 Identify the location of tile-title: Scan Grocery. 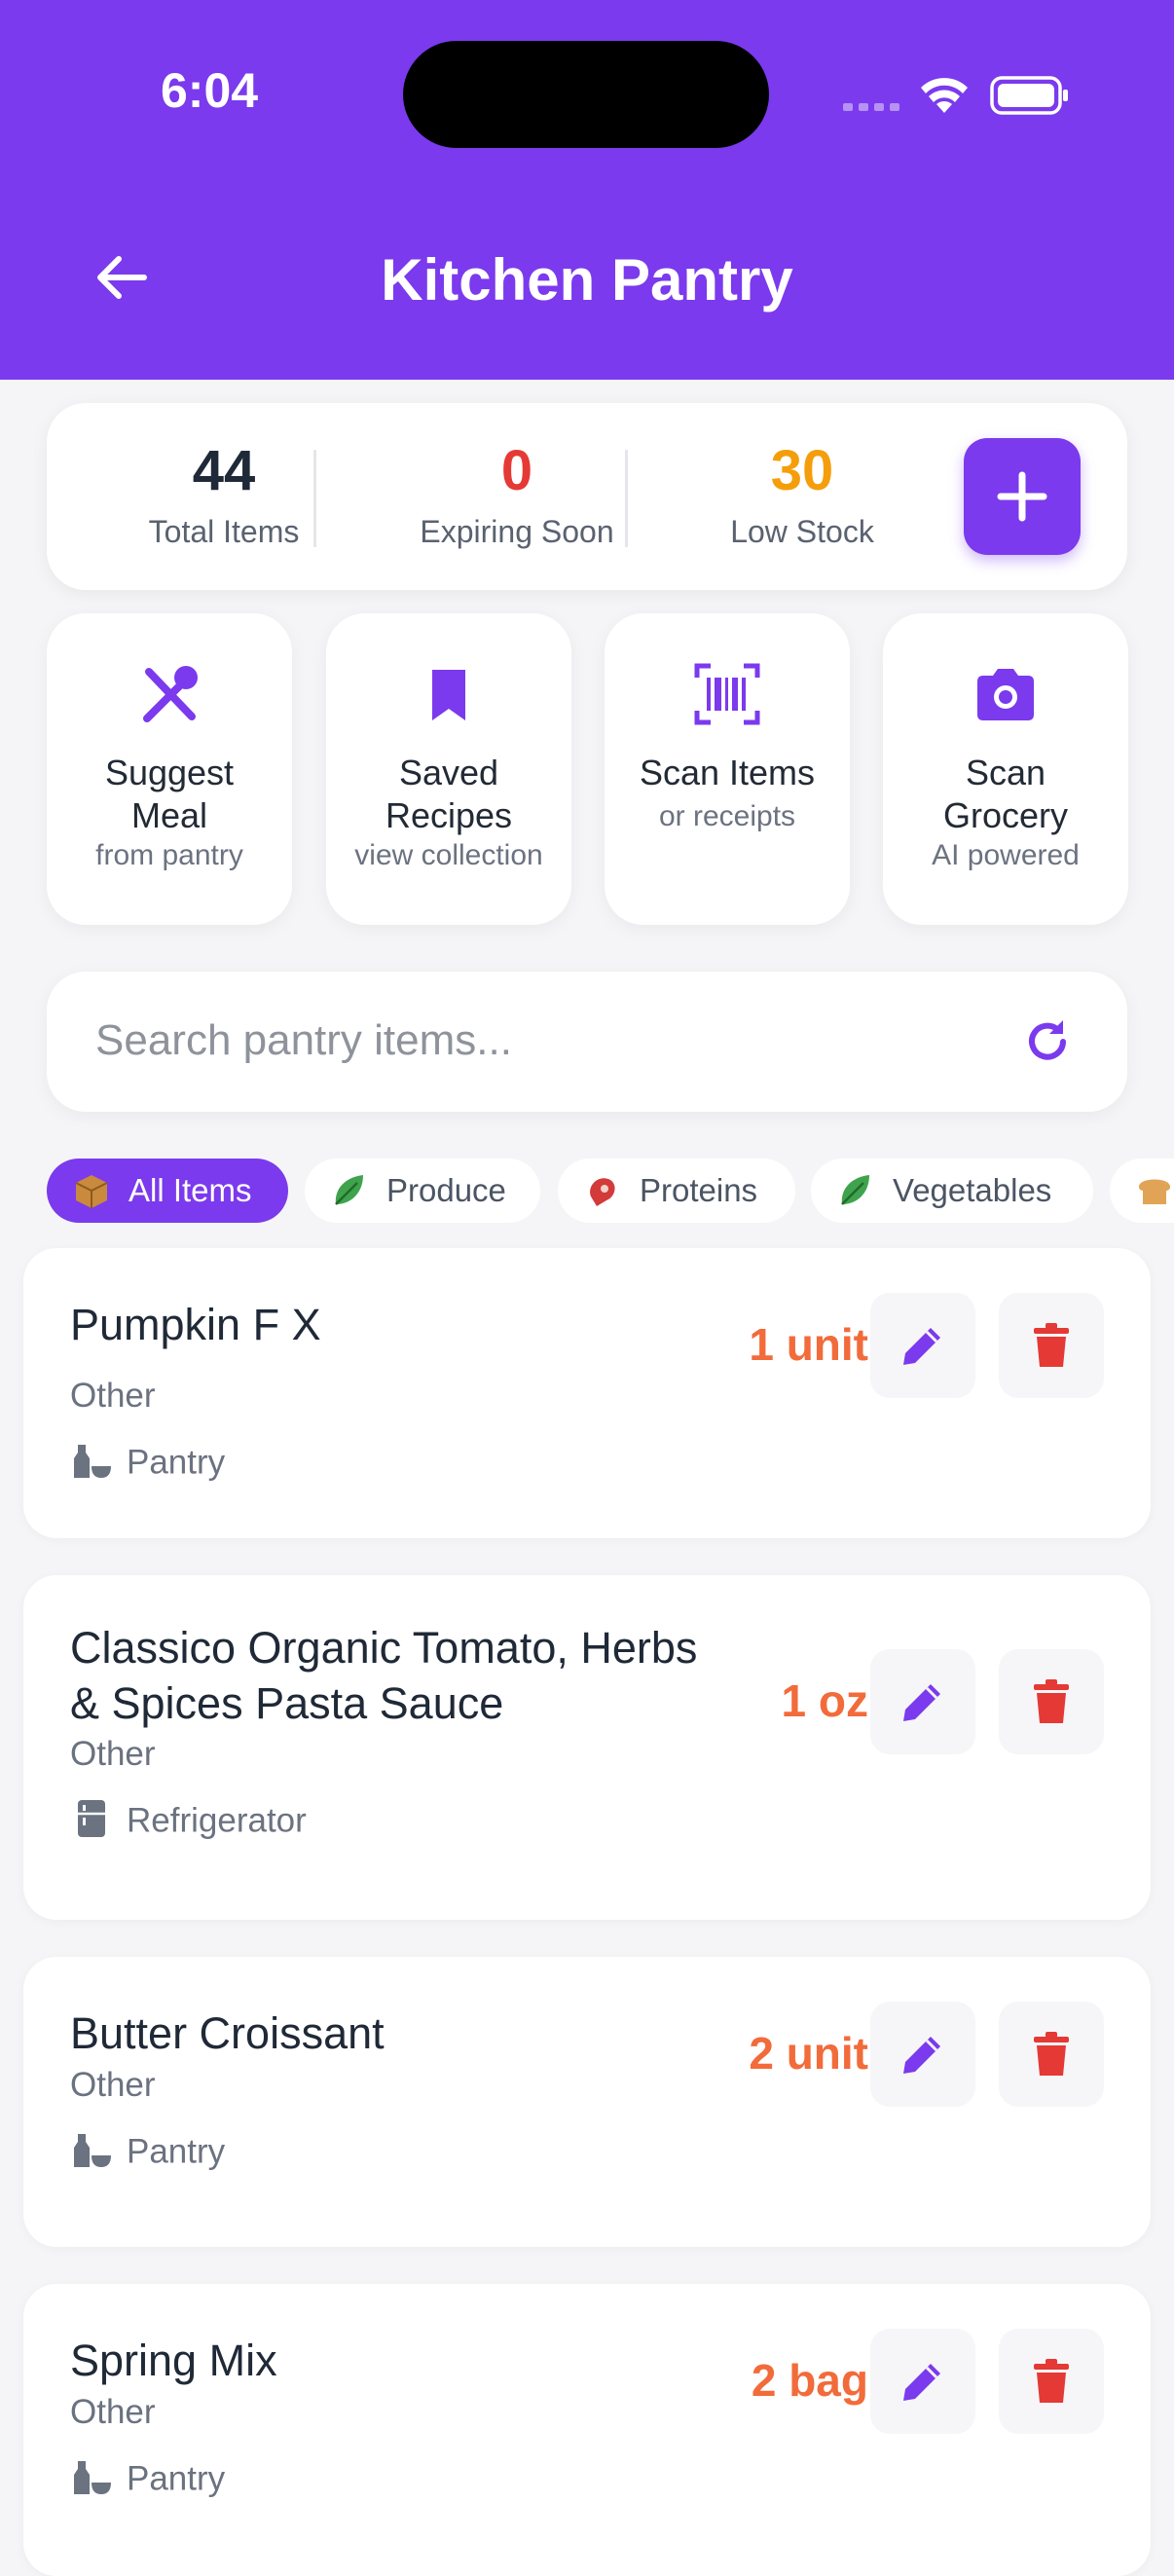
(1006, 794).